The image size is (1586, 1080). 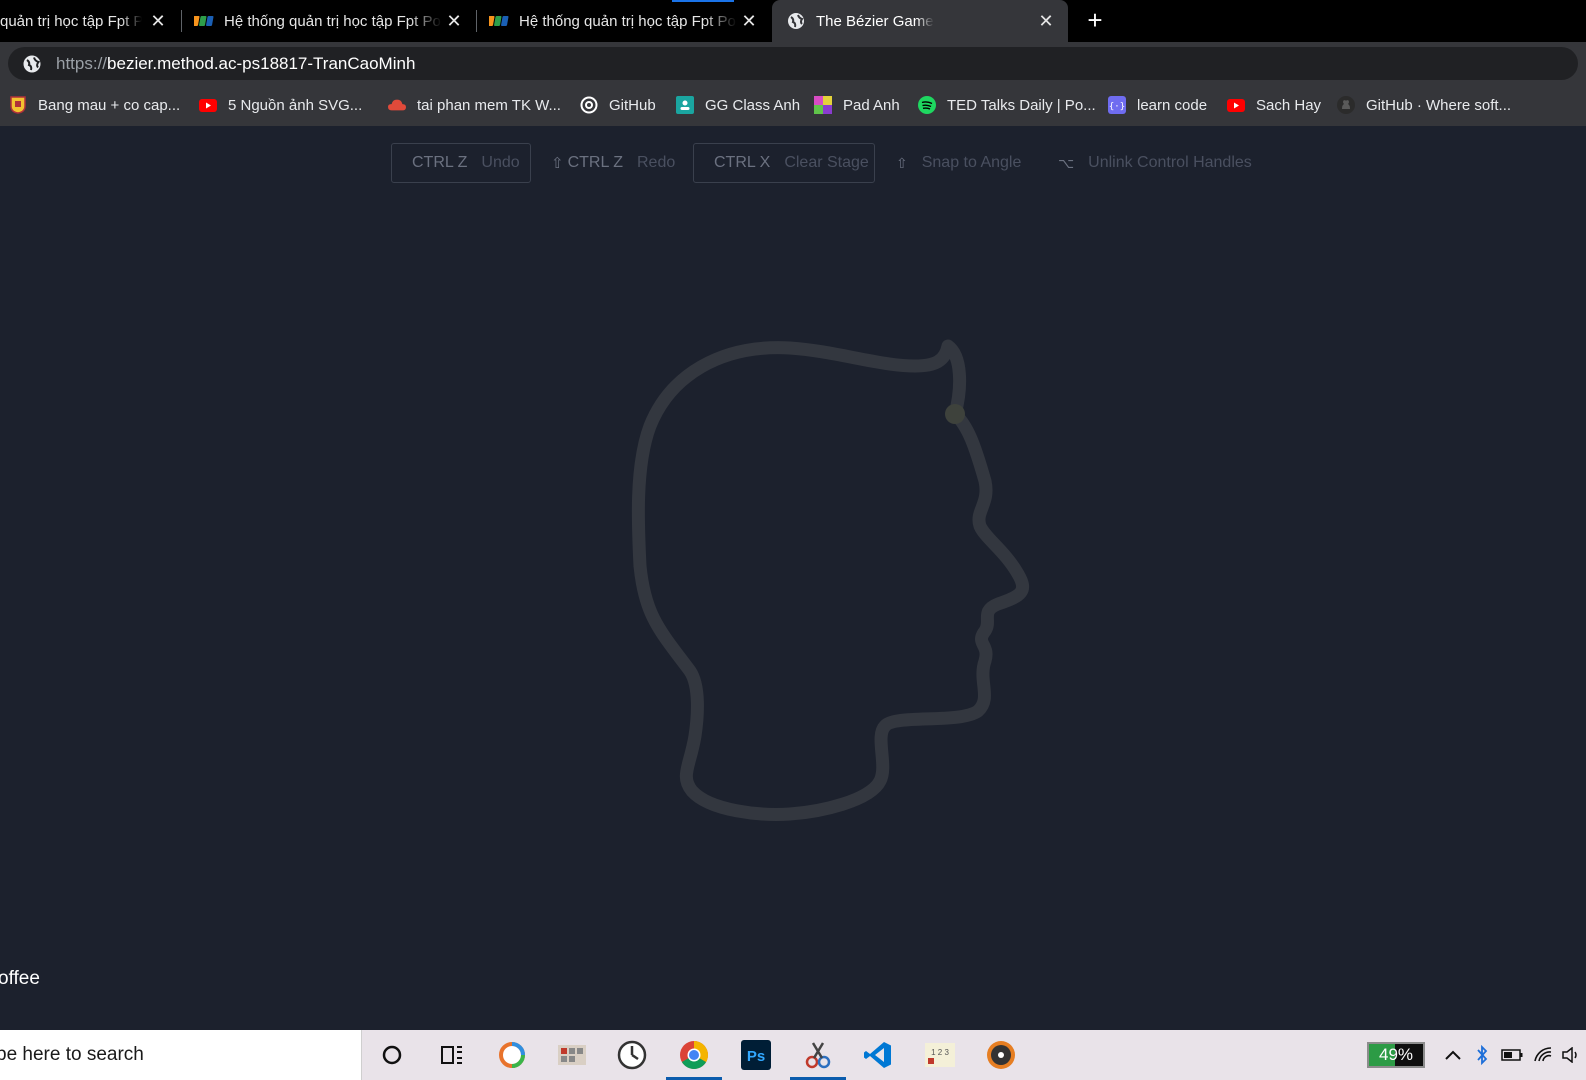 What do you see at coordinates (181, 1055) in the screenshot?
I see `taskbar-search-box: pe here to search` at bounding box center [181, 1055].